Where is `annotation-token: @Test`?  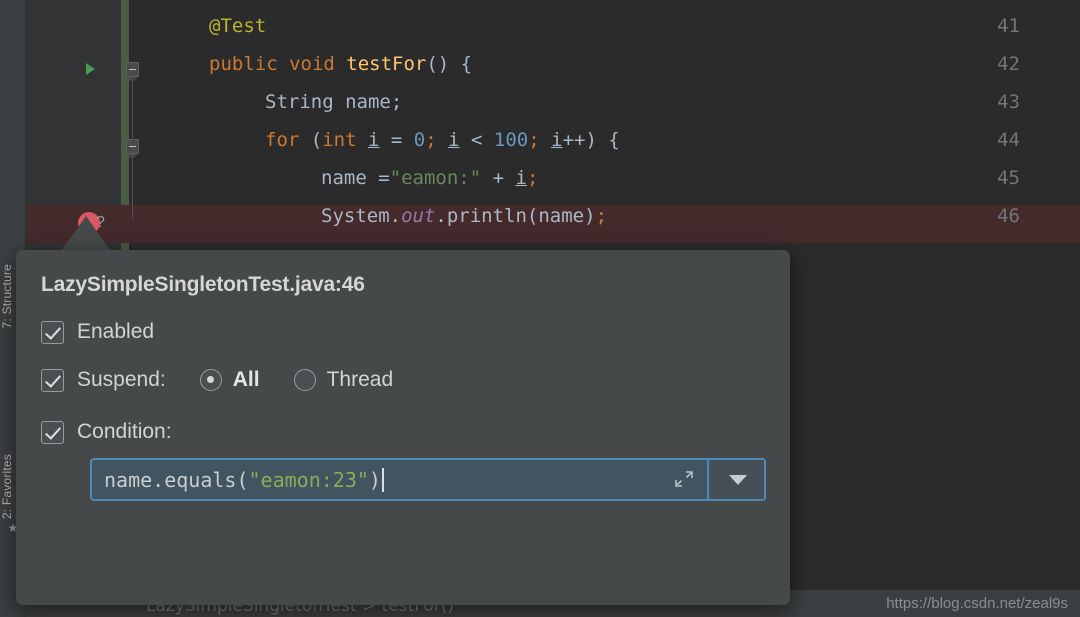 annotation-token: @Test is located at coordinates (238, 26).